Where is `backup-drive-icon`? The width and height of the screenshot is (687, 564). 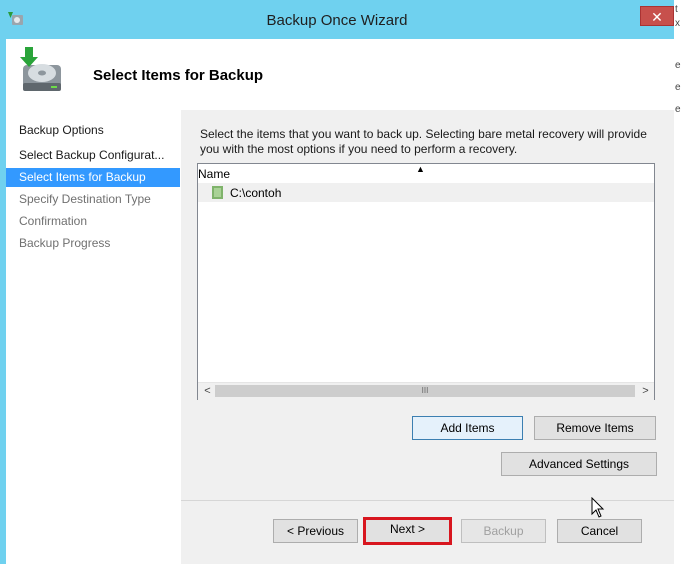
backup-drive-icon is located at coordinates (40, 69).